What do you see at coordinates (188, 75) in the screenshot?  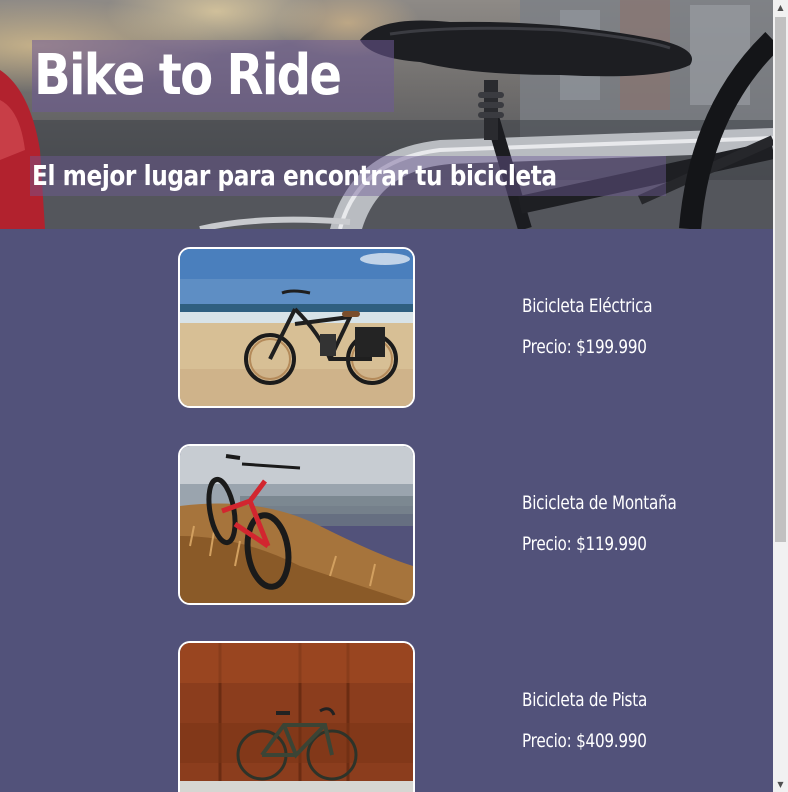 I see `hero-title: Bike to Ride` at bounding box center [188, 75].